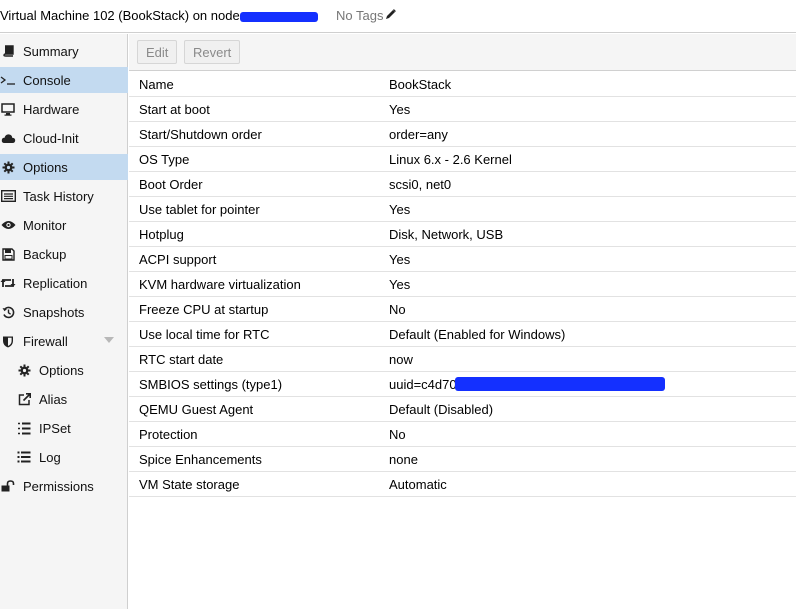 The width and height of the screenshot is (796, 609). I want to click on monitor-icon, so click(8, 109).